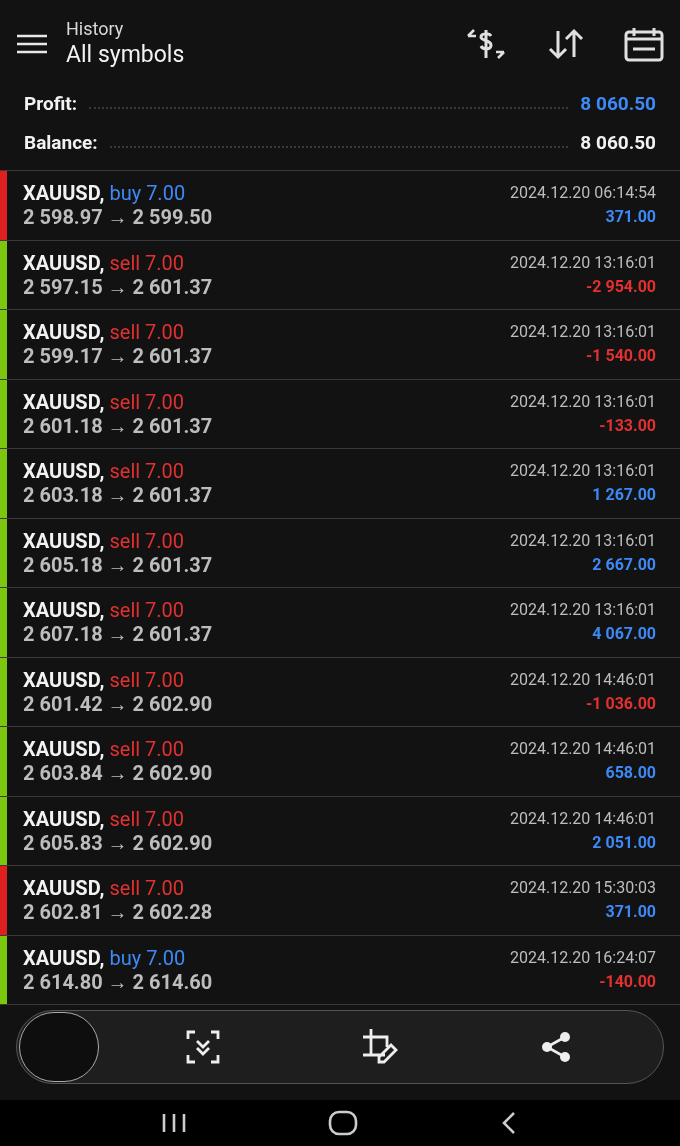  What do you see at coordinates (203, 1047) in the screenshot?
I see `scroll-capture-icon` at bounding box center [203, 1047].